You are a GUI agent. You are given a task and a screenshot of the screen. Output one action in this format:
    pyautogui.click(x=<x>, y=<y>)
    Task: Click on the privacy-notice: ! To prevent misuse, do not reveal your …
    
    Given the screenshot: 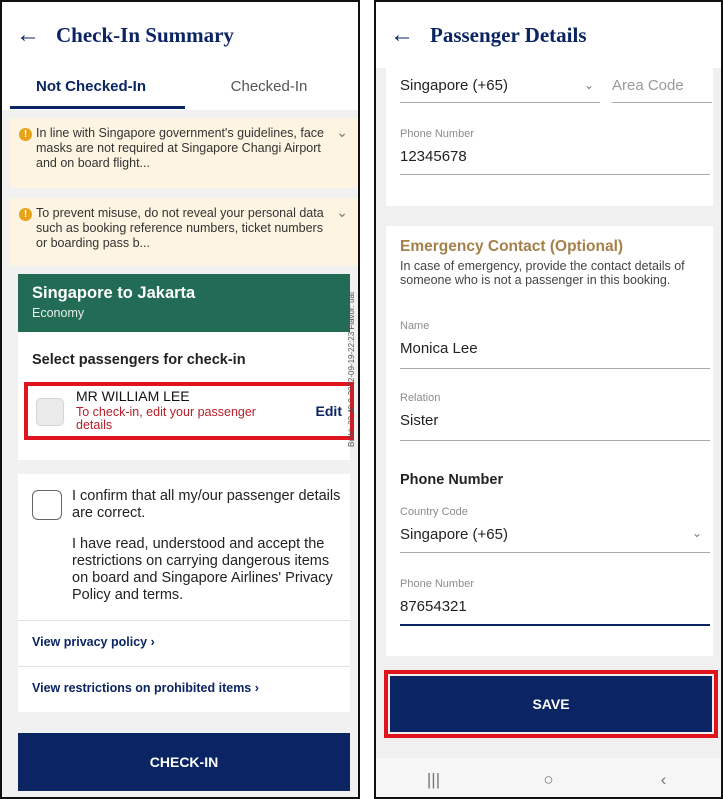 What is the action you would take?
    pyautogui.click(x=184, y=232)
    